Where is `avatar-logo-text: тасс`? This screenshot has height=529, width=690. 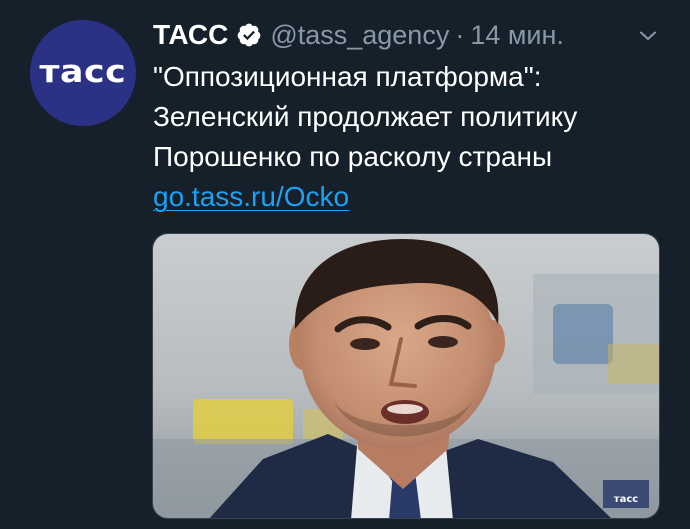 avatar-logo-text: тасс is located at coordinates (83, 72).